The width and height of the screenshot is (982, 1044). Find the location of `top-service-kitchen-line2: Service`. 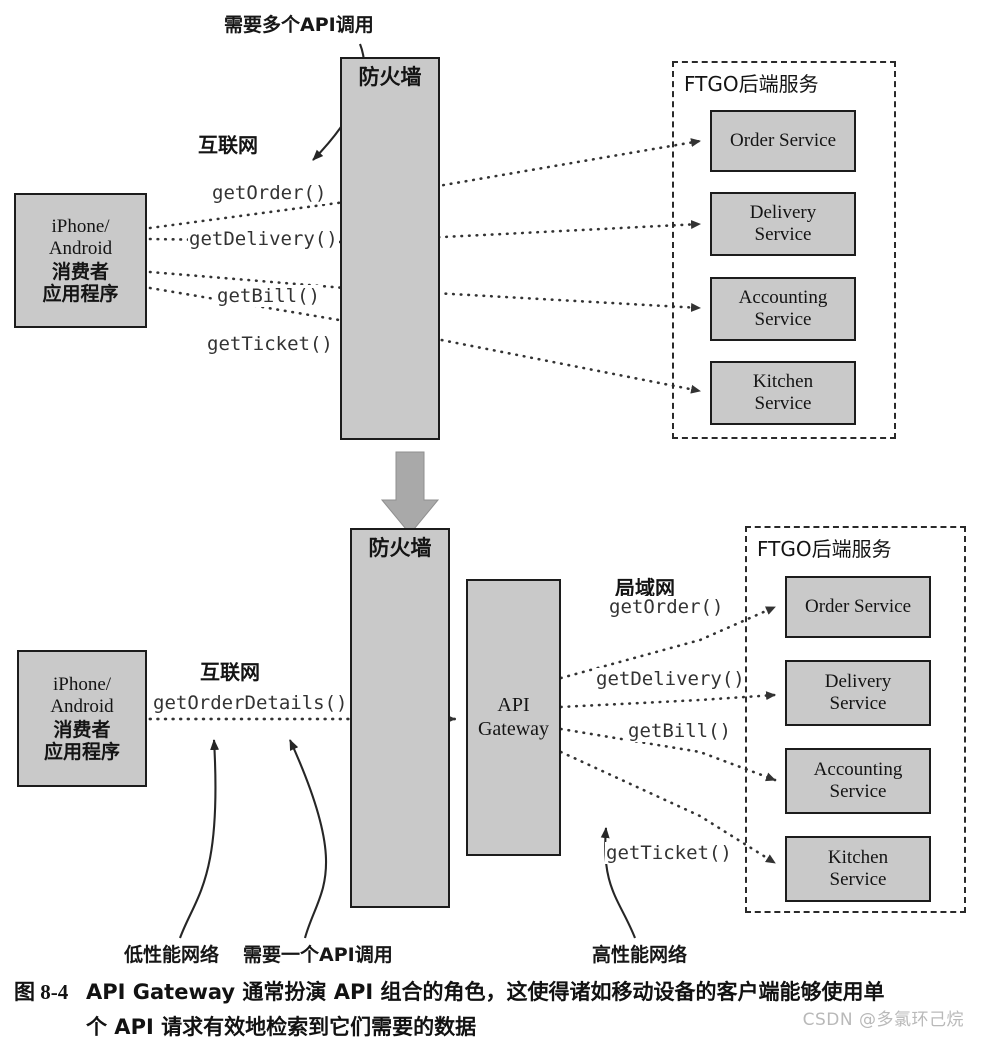

top-service-kitchen-line2: Service is located at coordinates (783, 403).